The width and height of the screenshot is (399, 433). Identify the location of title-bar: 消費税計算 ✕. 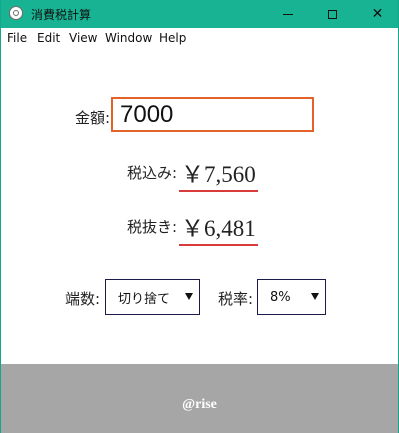
(199, 14).